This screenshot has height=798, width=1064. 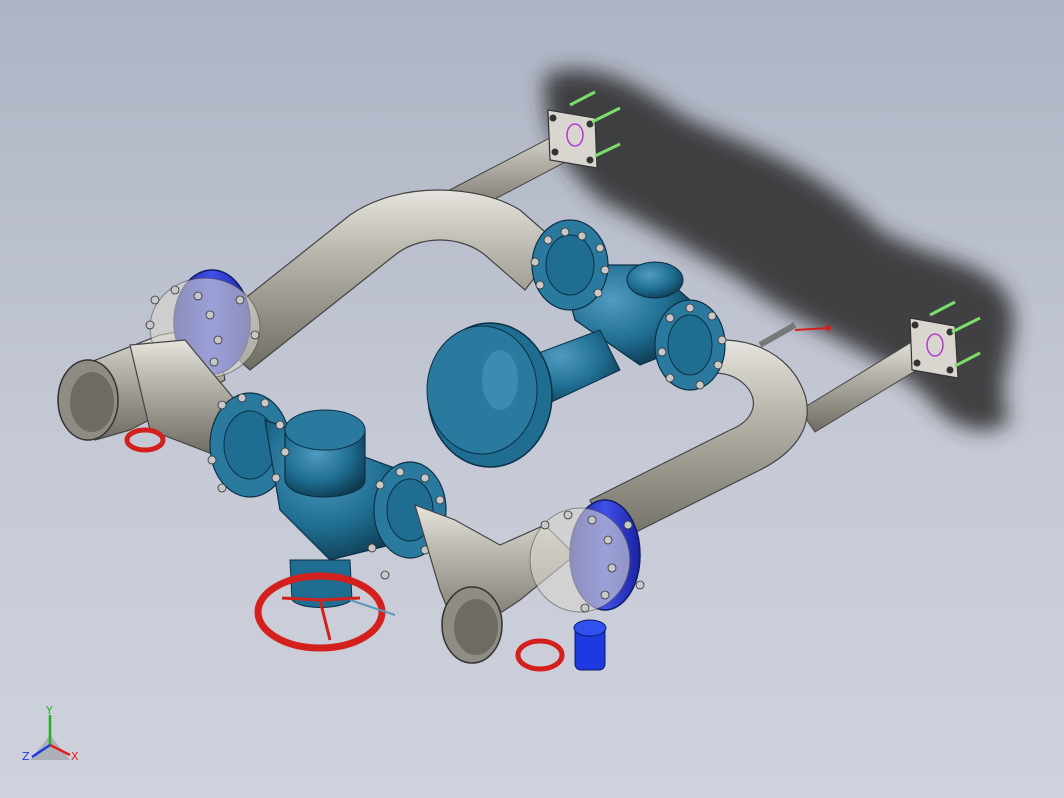 I want to click on drain-valve-front, so click(x=590, y=645).